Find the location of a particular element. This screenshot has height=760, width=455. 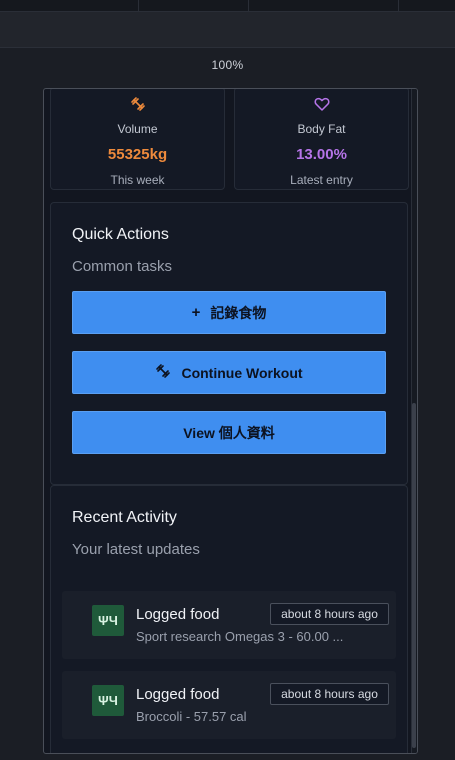

card-title: Recent Activity is located at coordinates (124, 517).